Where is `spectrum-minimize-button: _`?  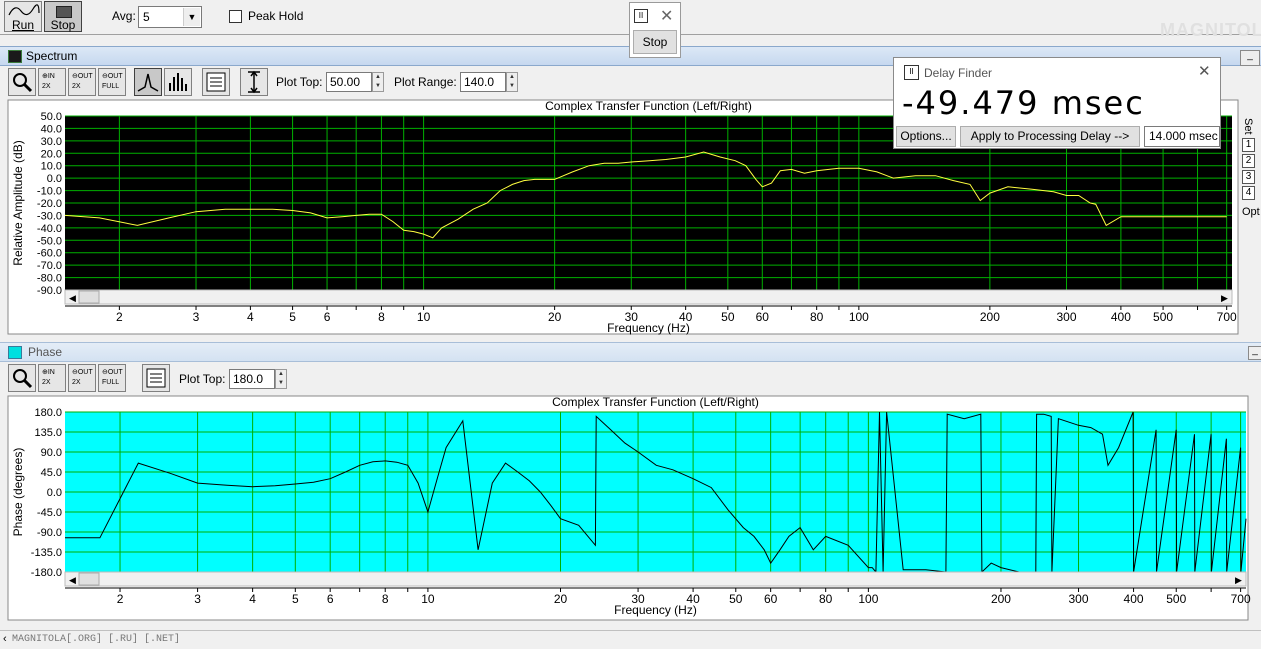
spectrum-minimize-button: _ is located at coordinates (1250, 58).